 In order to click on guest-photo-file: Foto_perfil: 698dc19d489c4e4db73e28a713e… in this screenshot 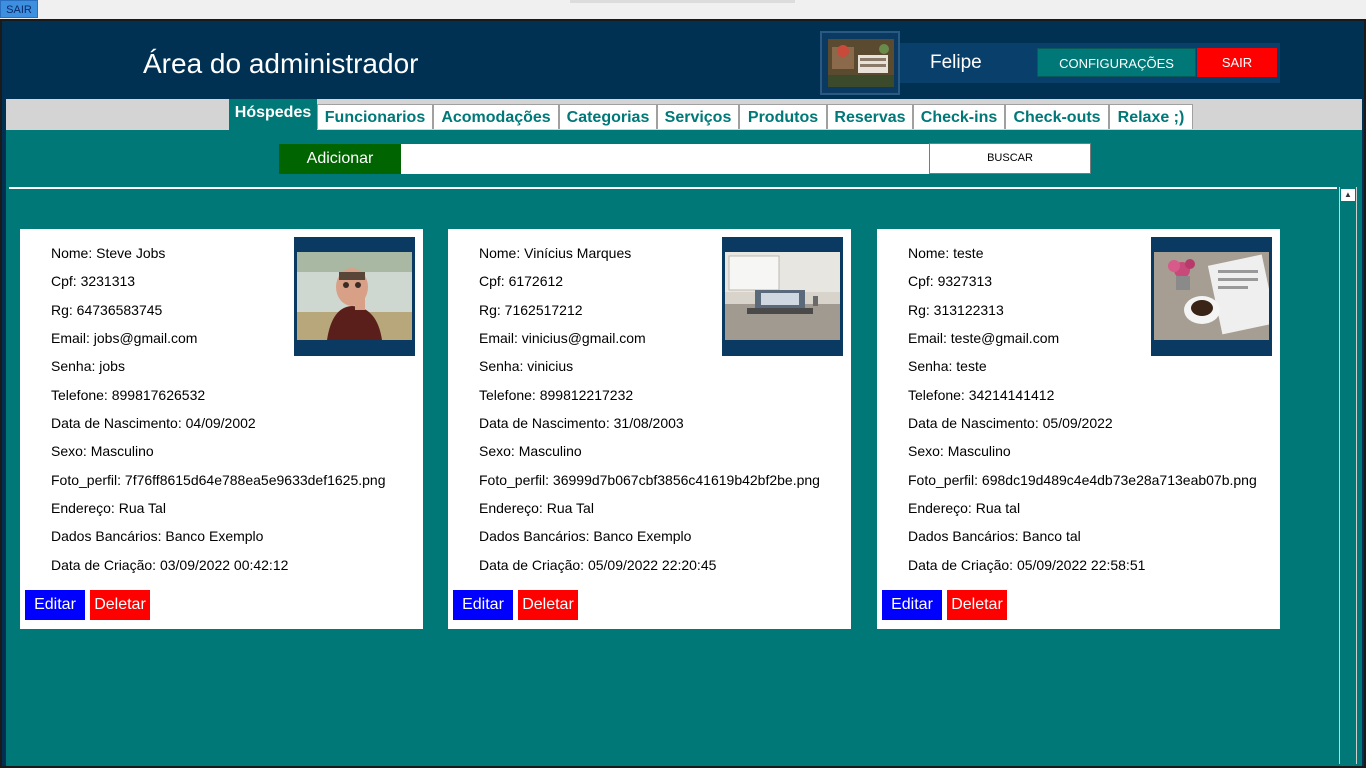, I will do `click(1082, 480)`.